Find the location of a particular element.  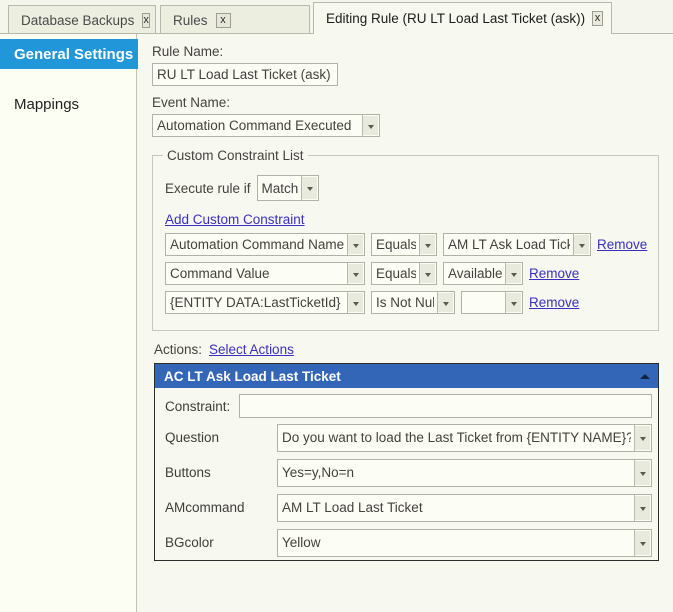

action-property-label: Buttons is located at coordinates (188, 472).